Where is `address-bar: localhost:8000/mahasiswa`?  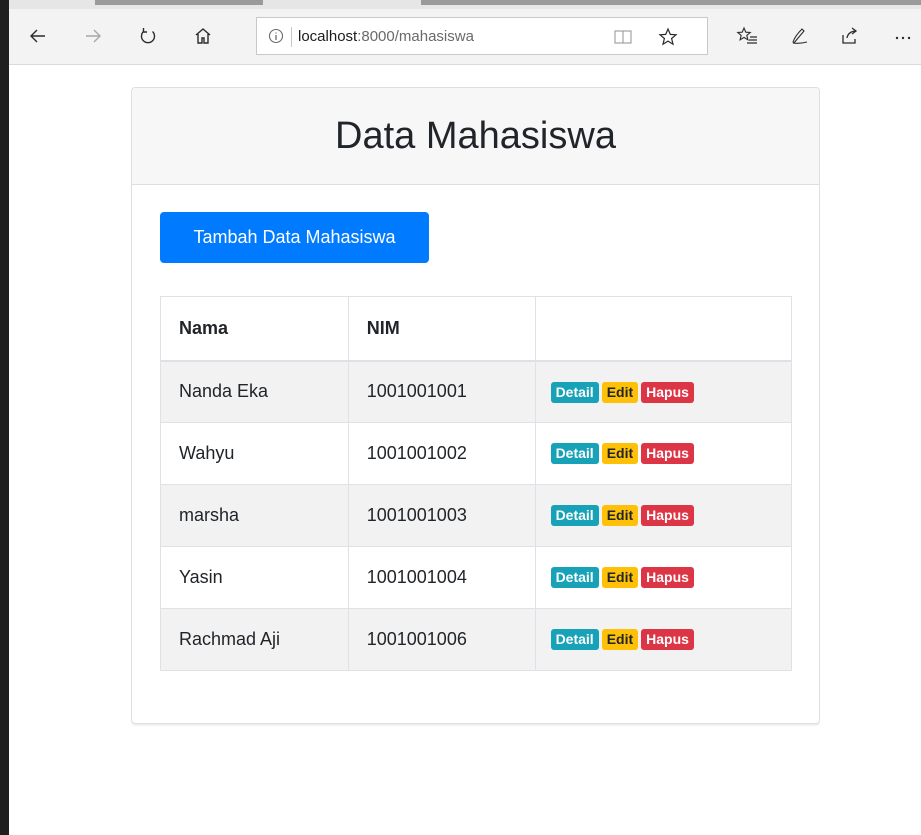
address-bar: localhost:8000/mahasiswa is located at coordinates (482, 36).